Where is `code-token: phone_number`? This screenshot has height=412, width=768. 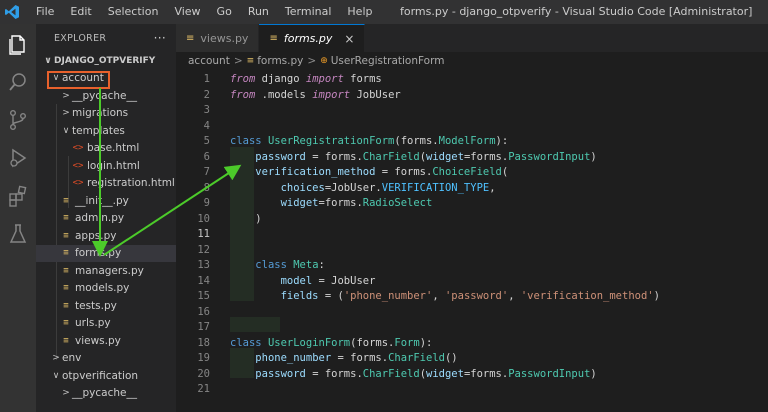
code-token: phone_number is located at coordinates (293, 358).